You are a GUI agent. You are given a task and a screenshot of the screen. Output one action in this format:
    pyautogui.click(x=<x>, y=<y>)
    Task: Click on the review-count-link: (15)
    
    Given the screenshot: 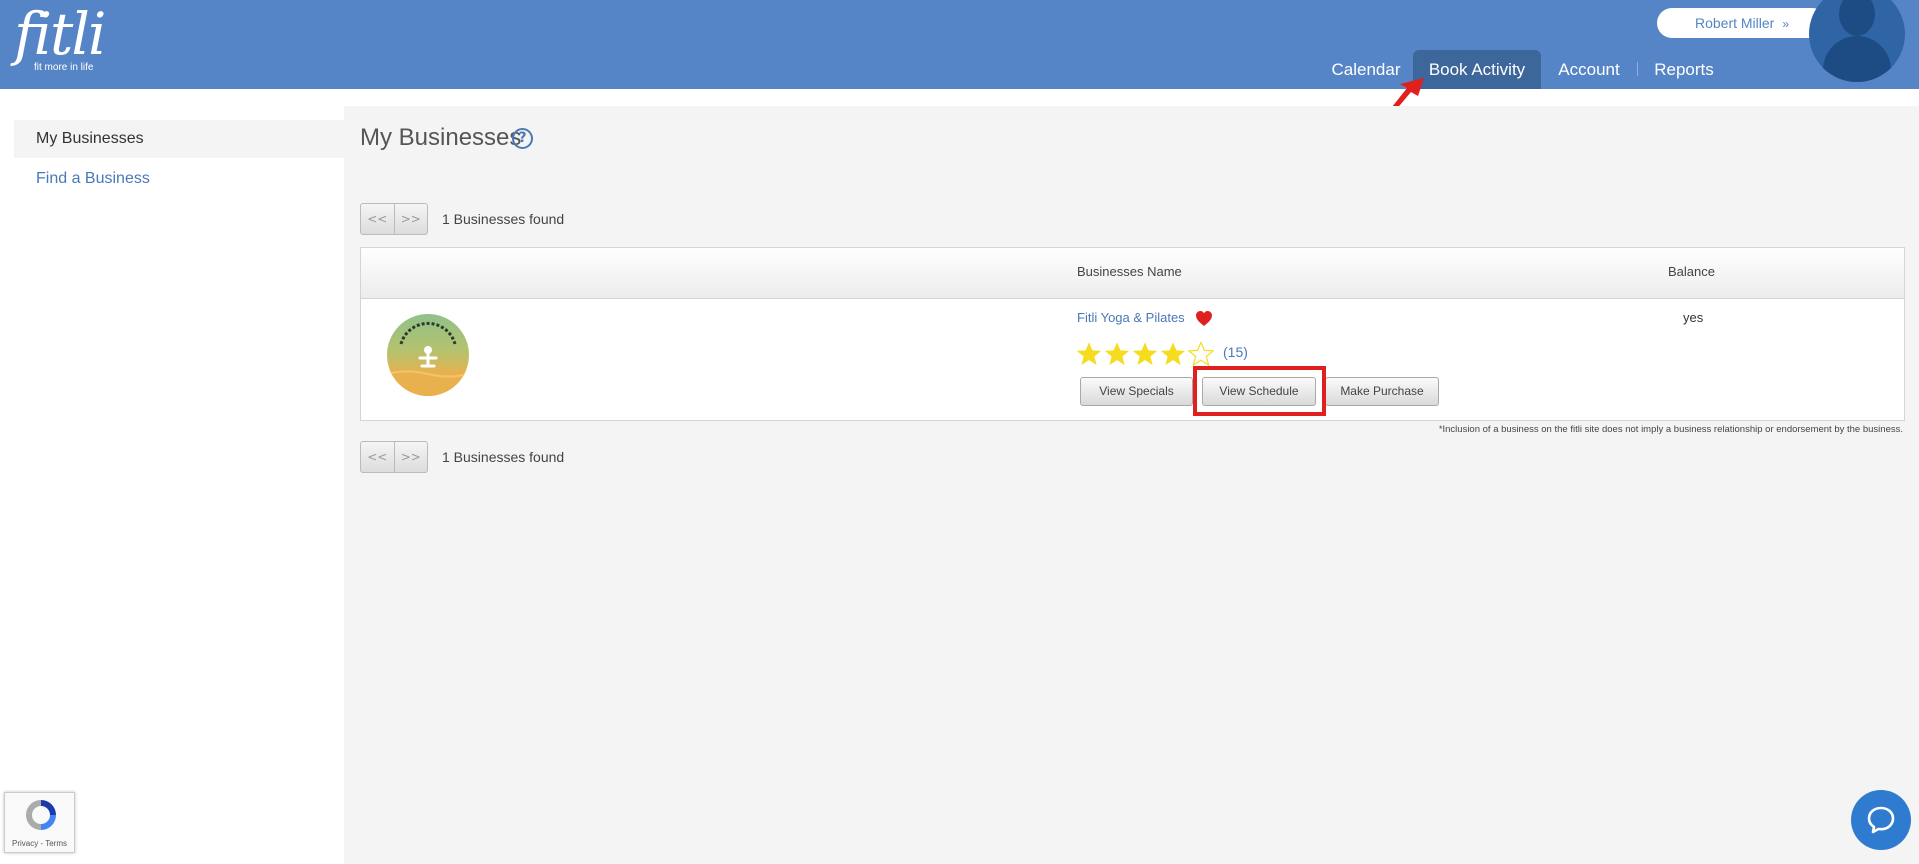 What is the action you would take?
    pyautogui.click(x=1235, y=352)
    